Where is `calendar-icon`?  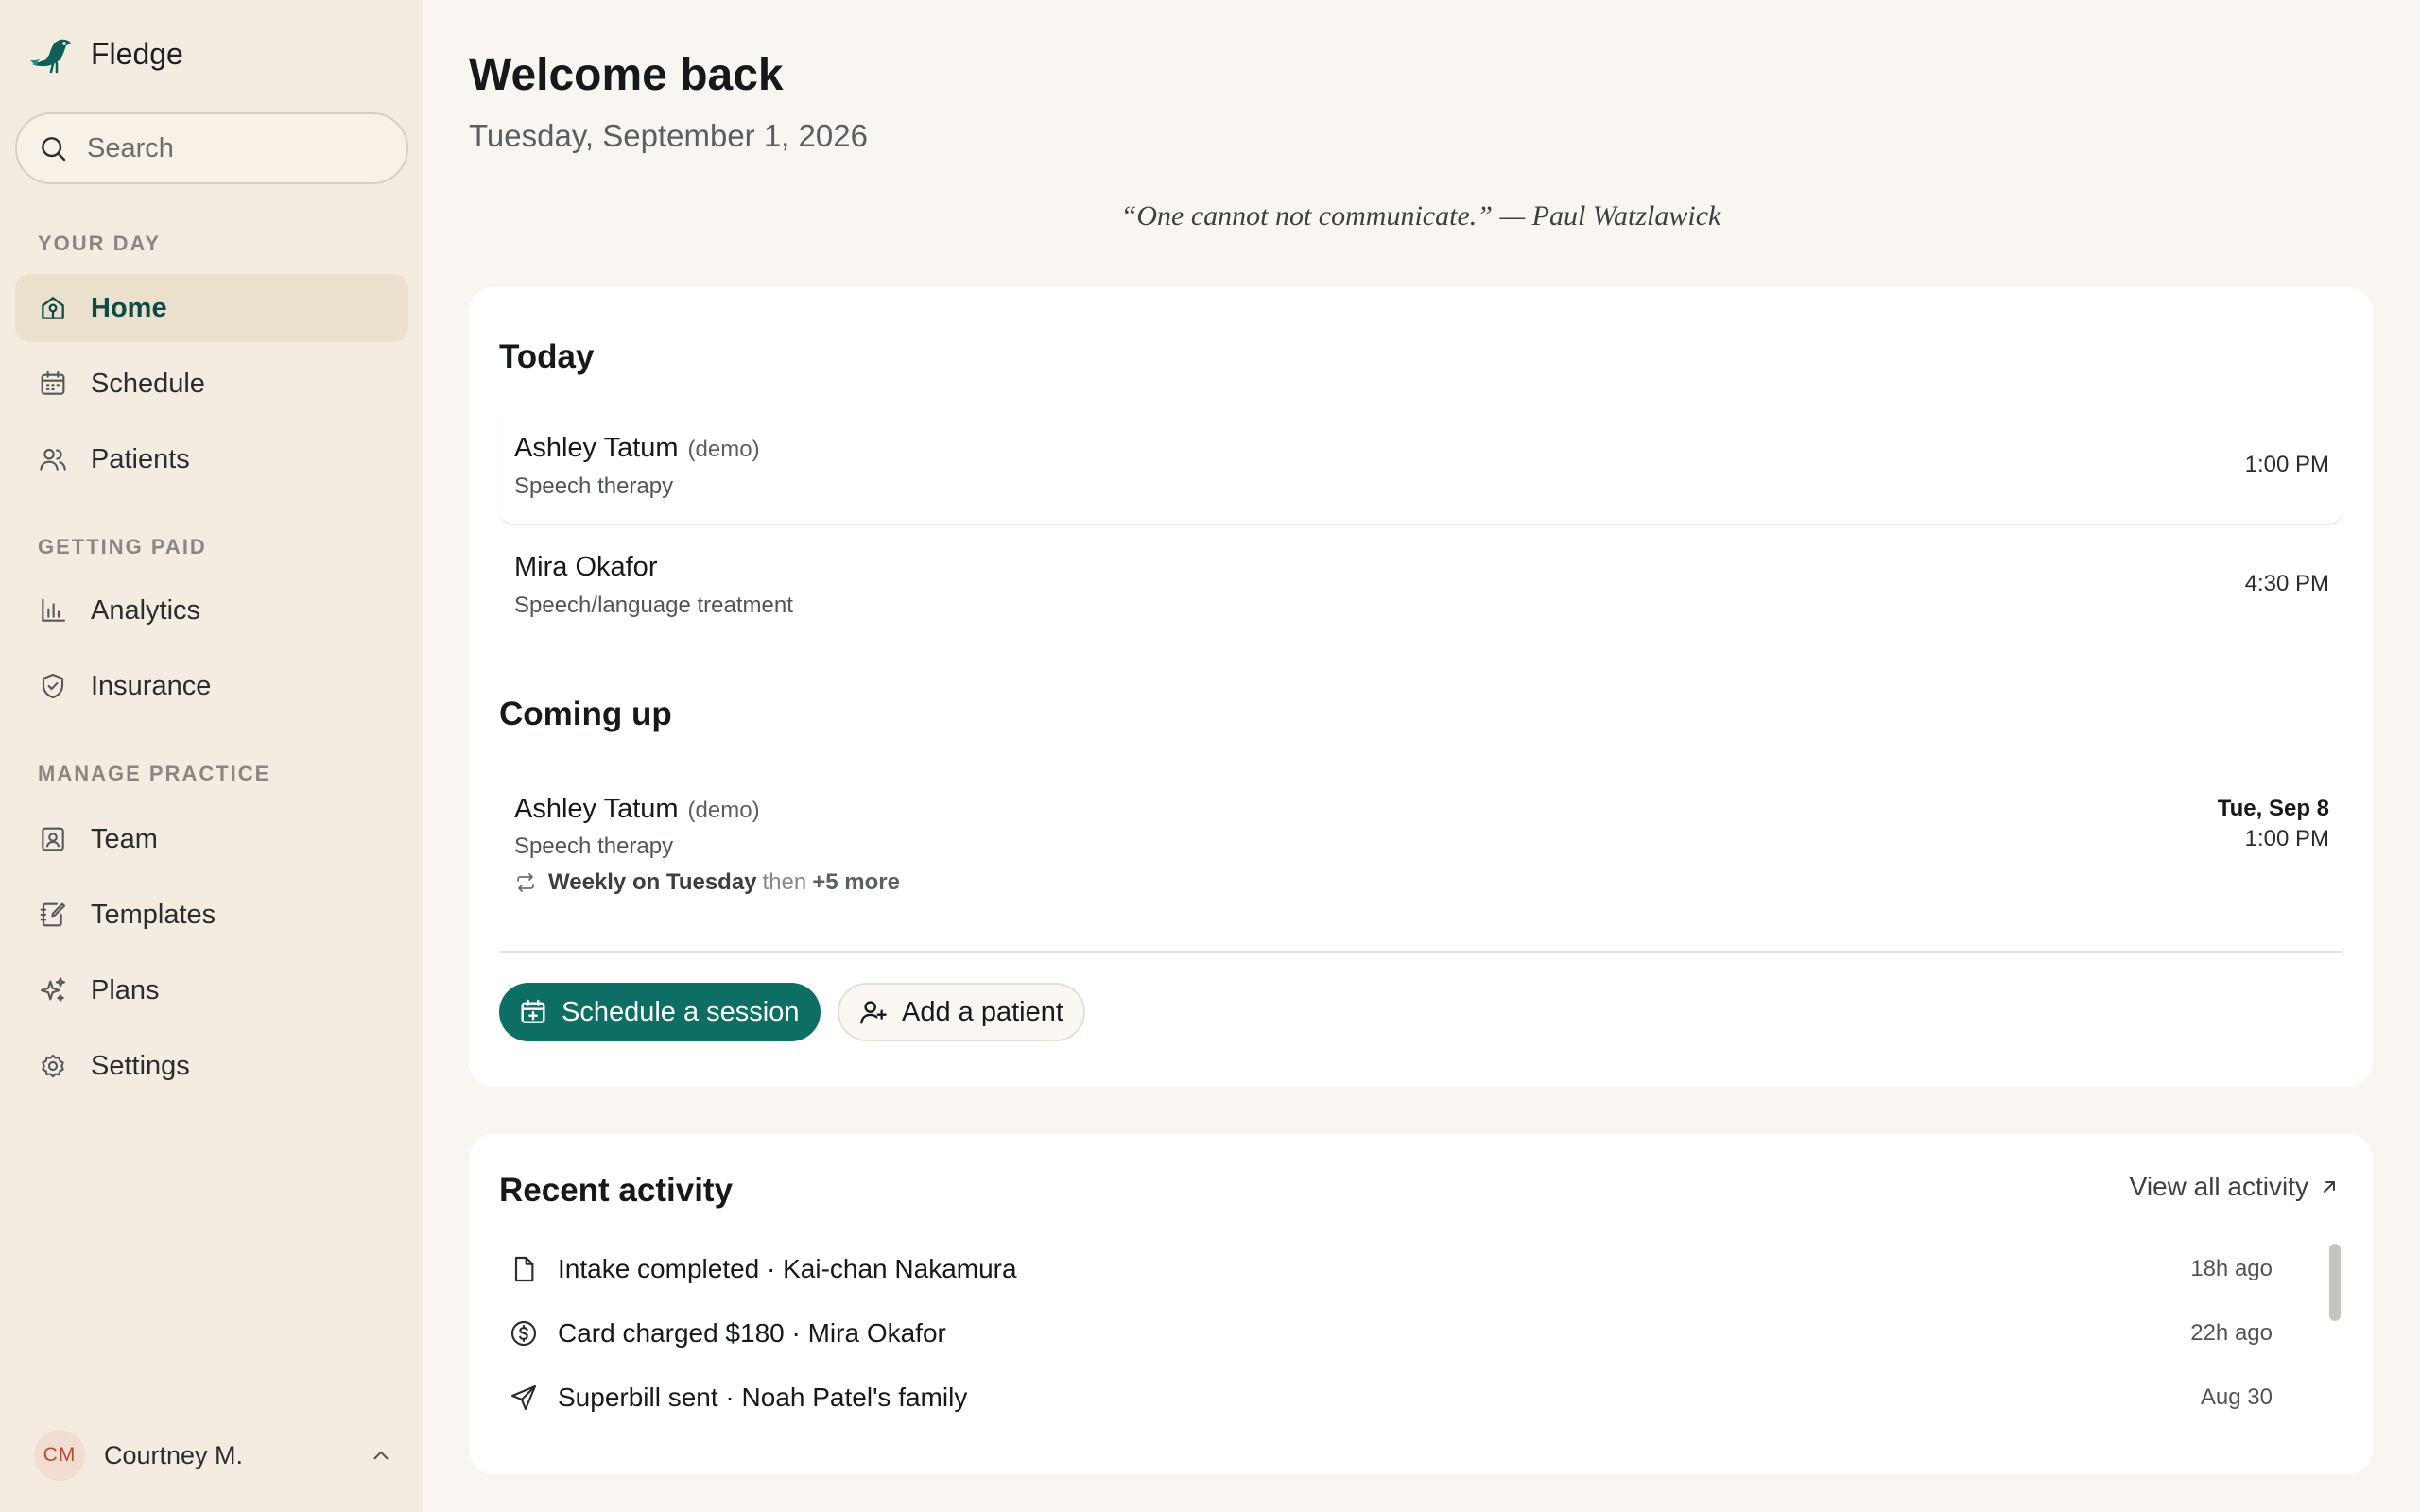
calendar-icon is located at coordinates (53, 382).